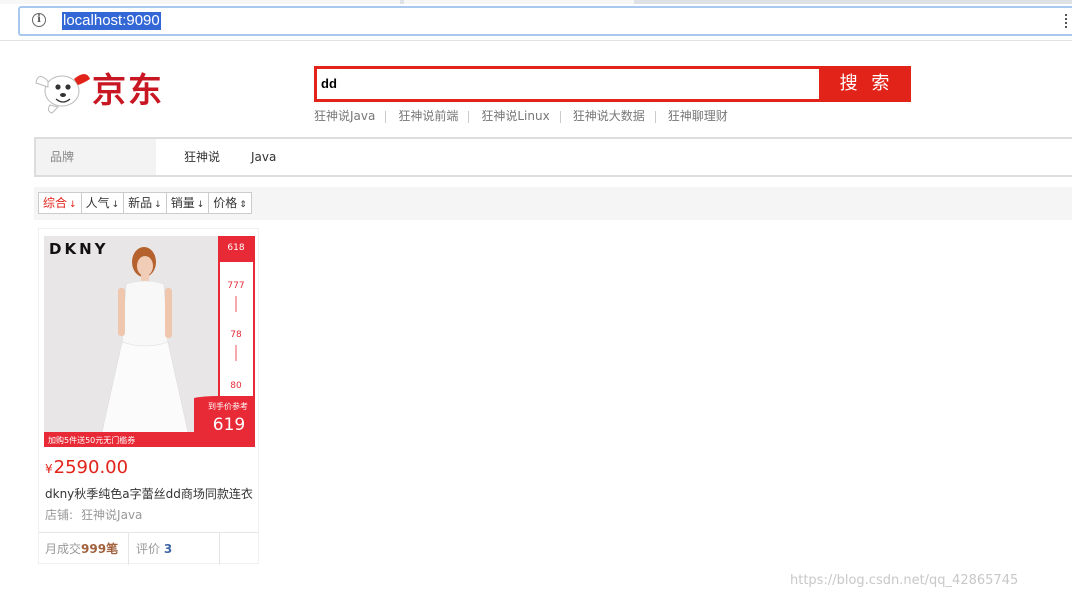  I want to click on sort-label: 价格, so click(225, 203).